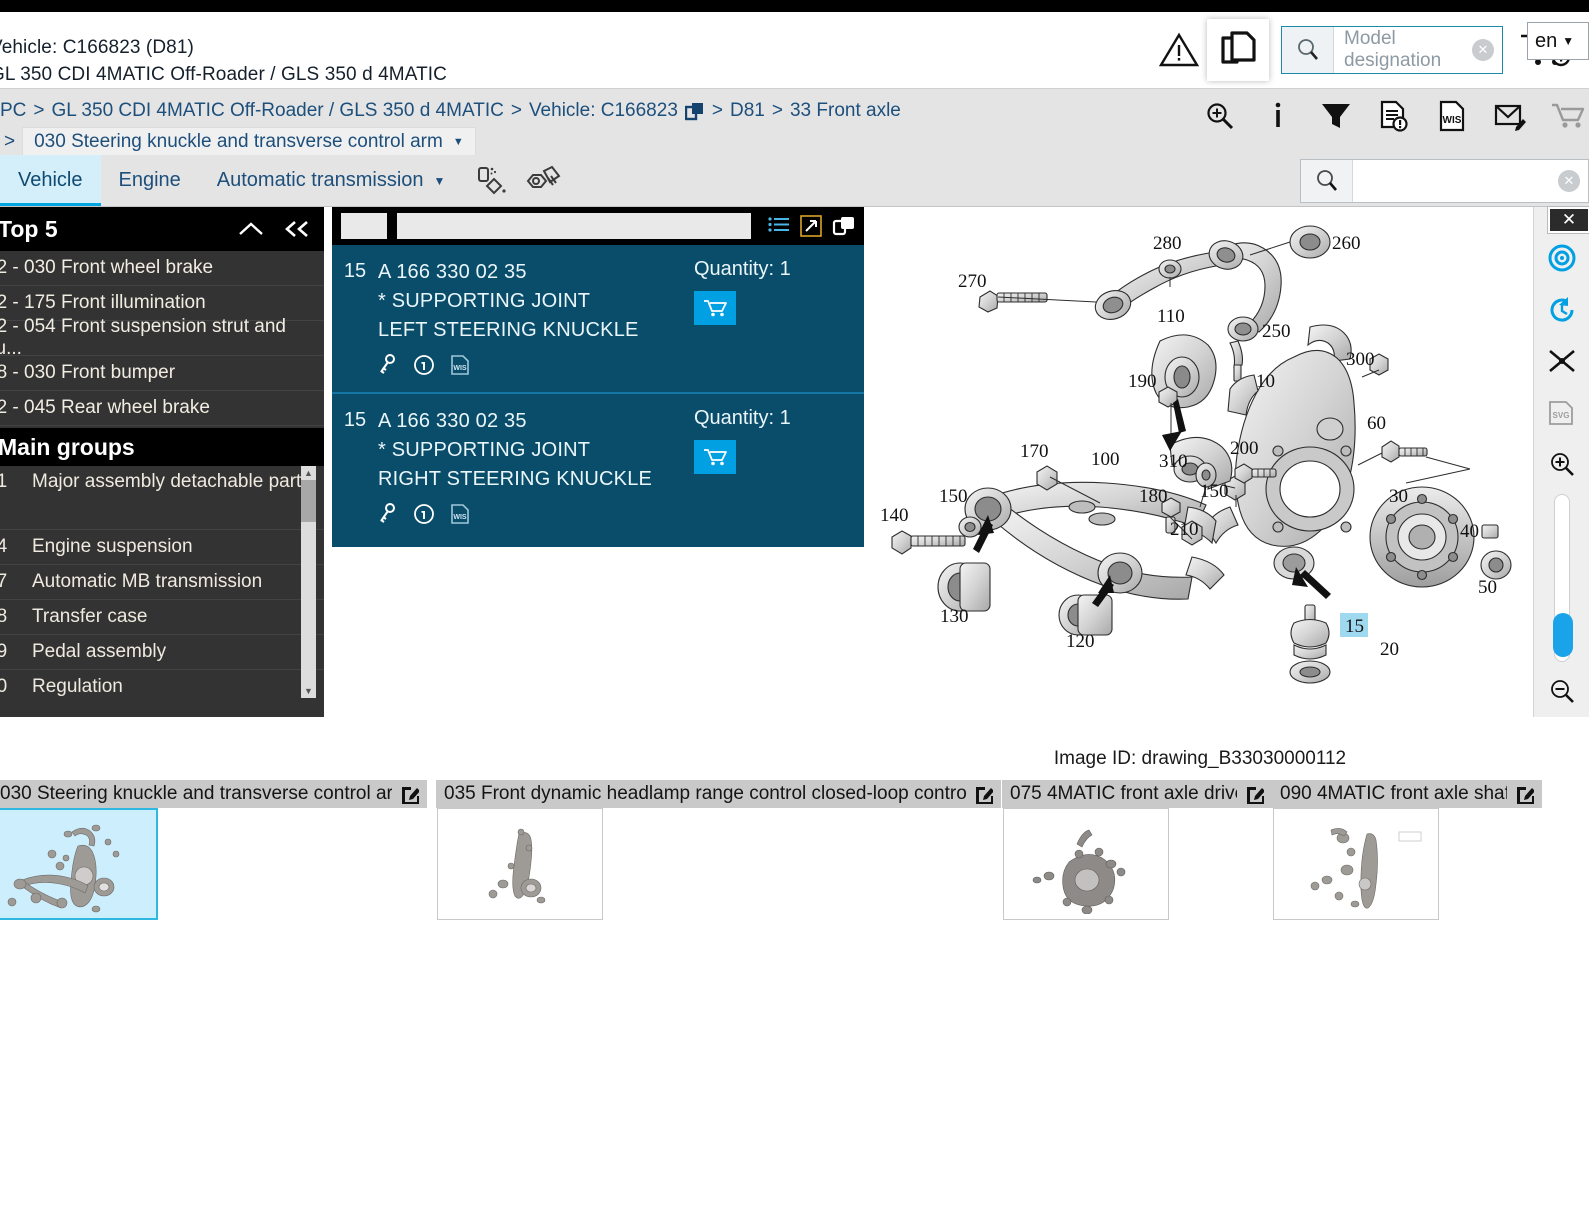 This screenshot has height=1209, width=1589. Describe the element at coordinates (107, 267) in the screenshot. I see `sidebar-item-label: 42 - 030 Front wheel brake` at that location.